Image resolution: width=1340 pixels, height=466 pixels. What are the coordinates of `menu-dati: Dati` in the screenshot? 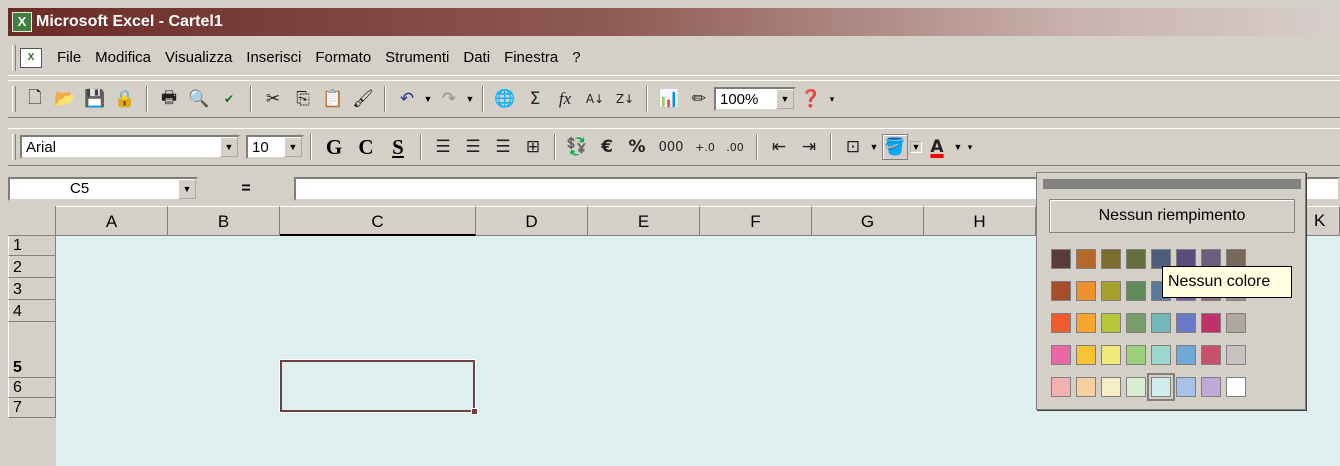 It's located at (476, 57).